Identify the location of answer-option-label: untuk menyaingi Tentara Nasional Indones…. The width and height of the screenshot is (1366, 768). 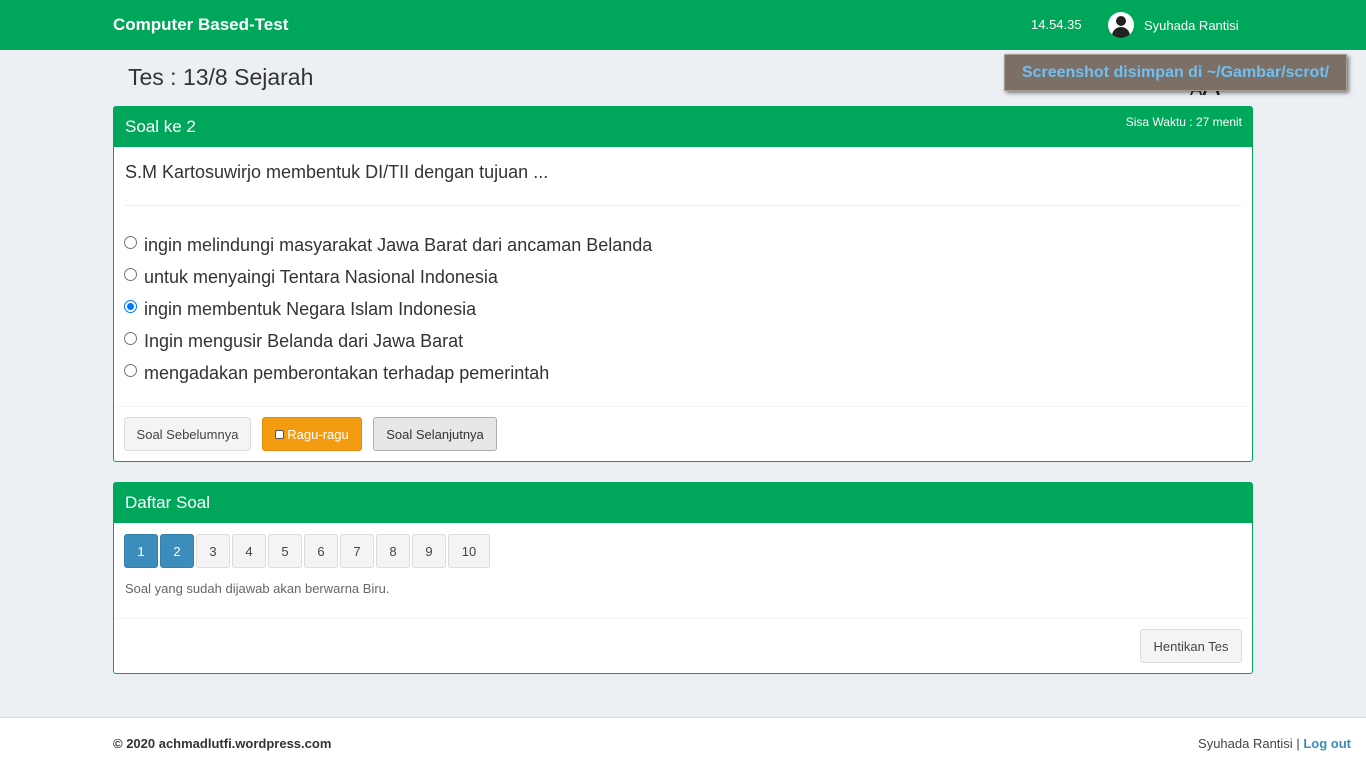
(321, 276).